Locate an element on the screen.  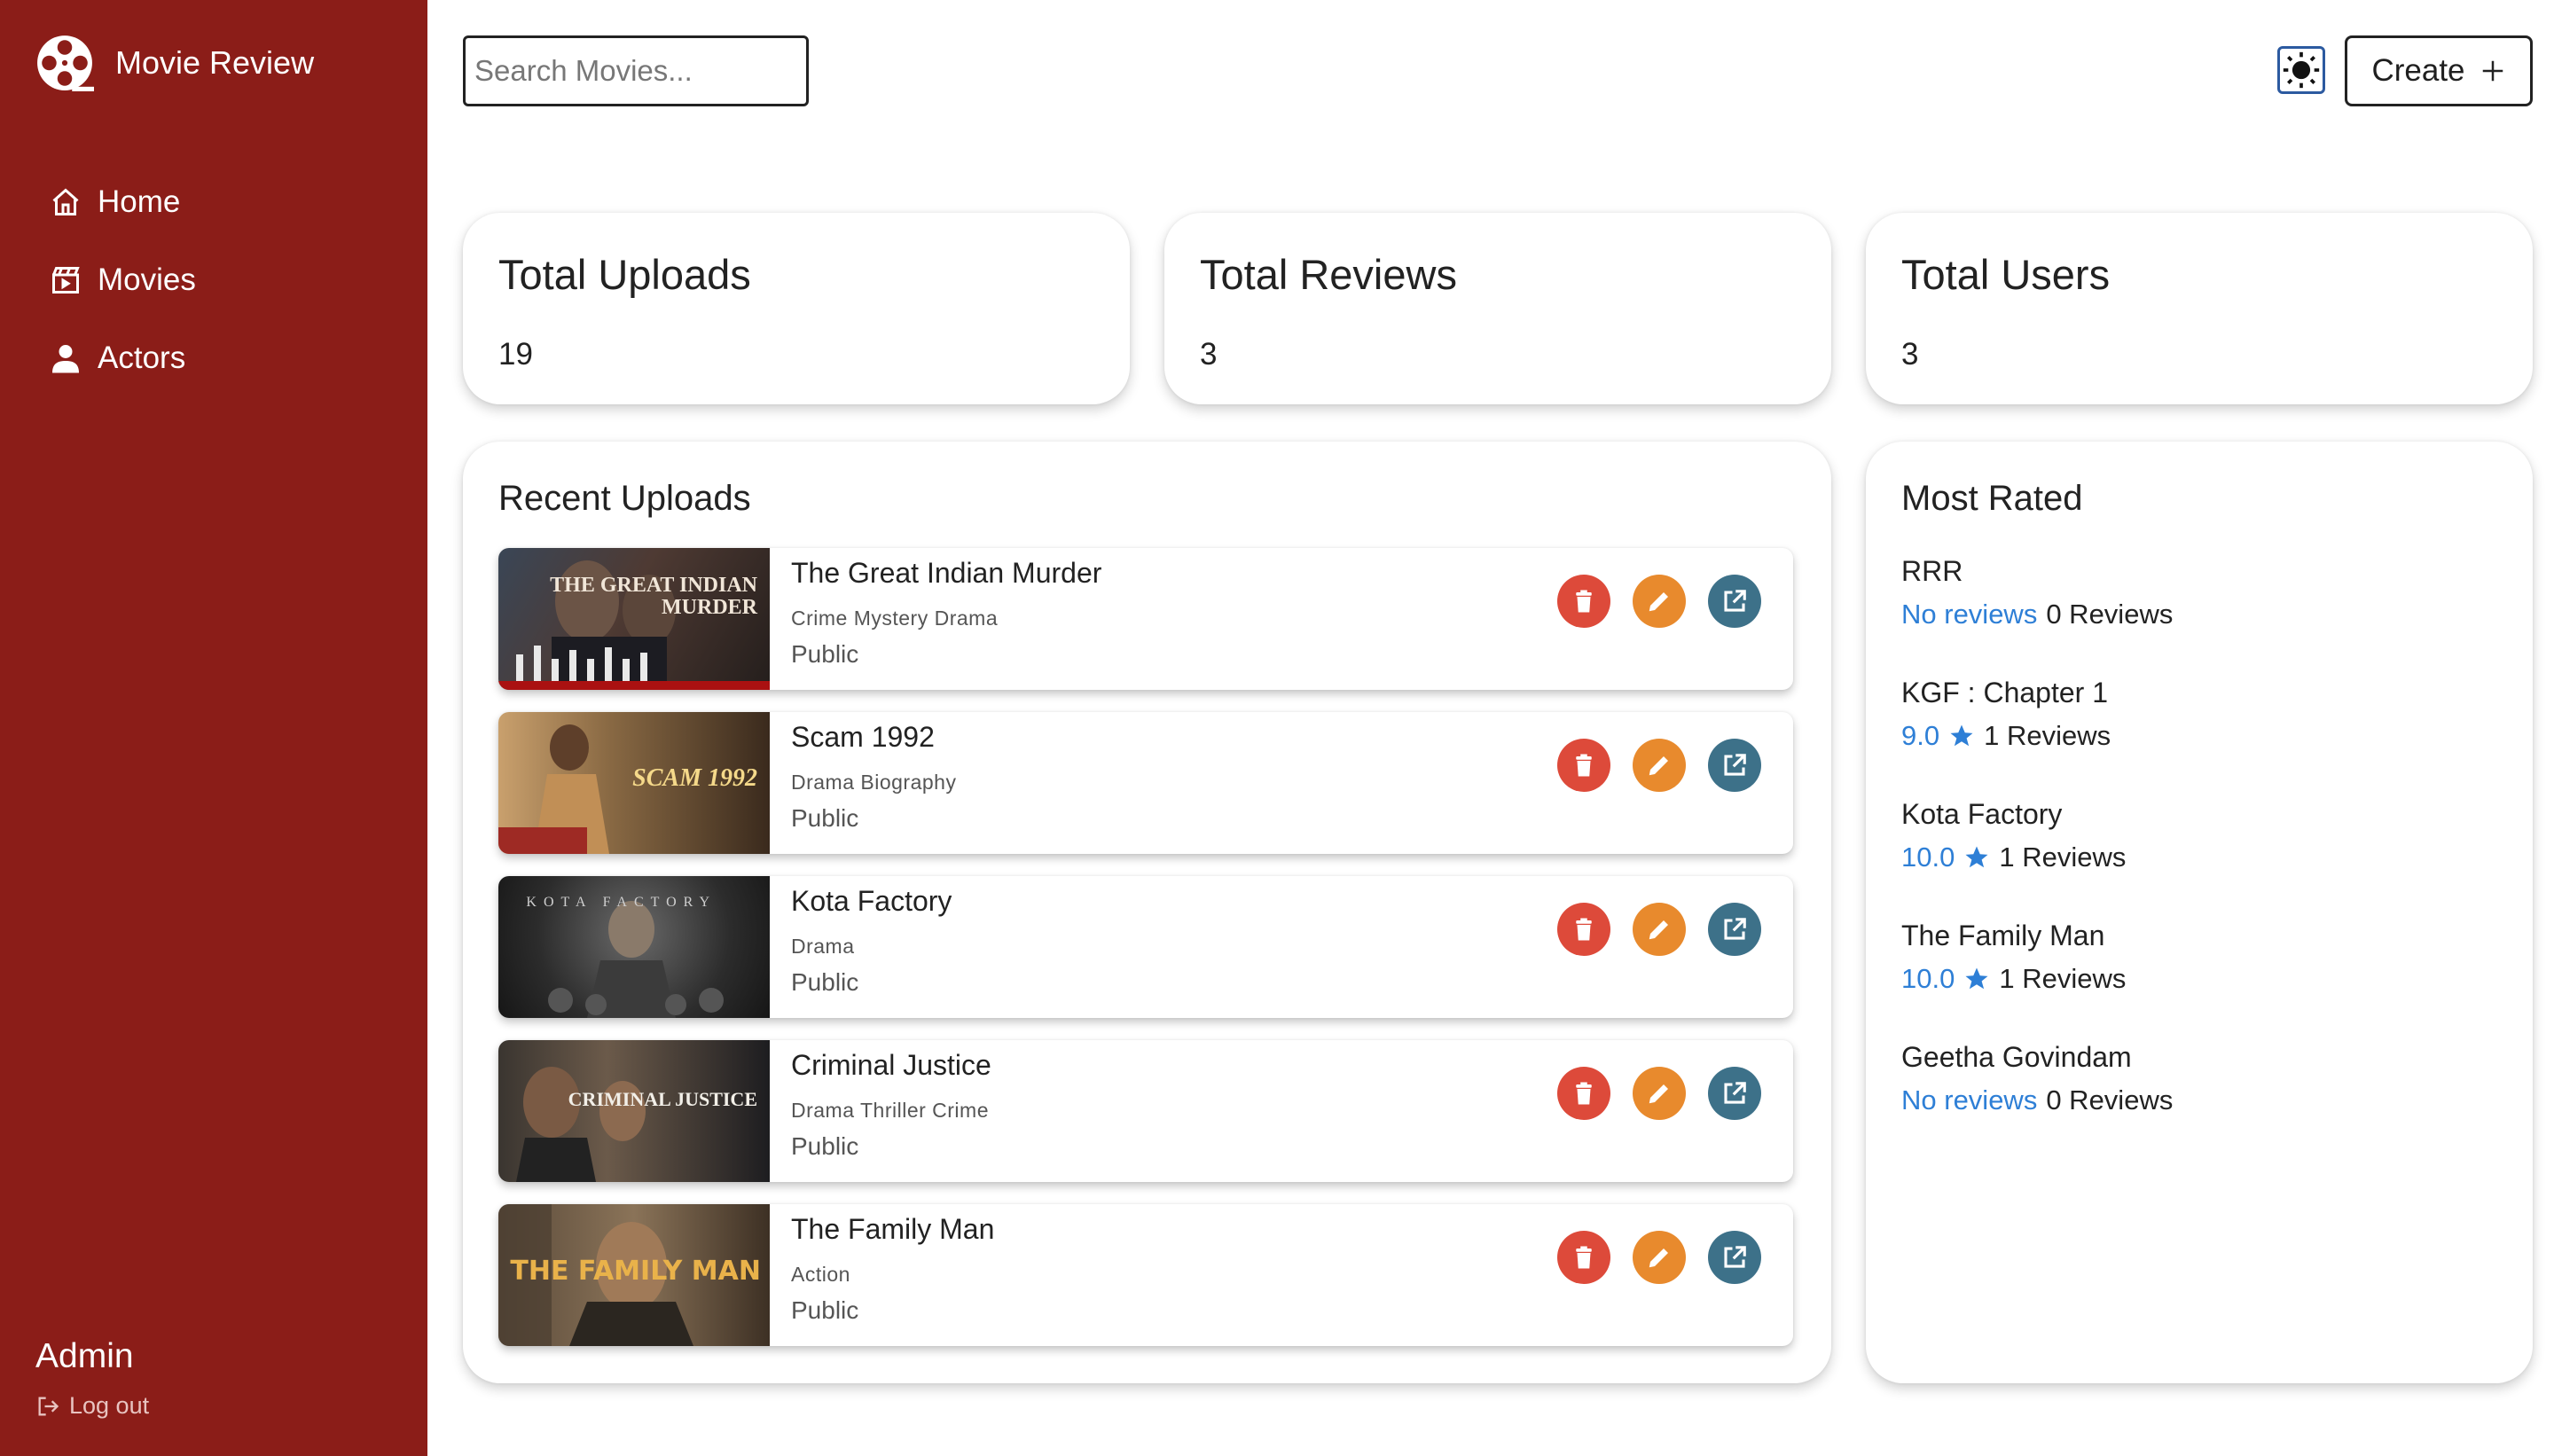
movie-poster: SCAM 1992 is located at coordinates (634, 783).